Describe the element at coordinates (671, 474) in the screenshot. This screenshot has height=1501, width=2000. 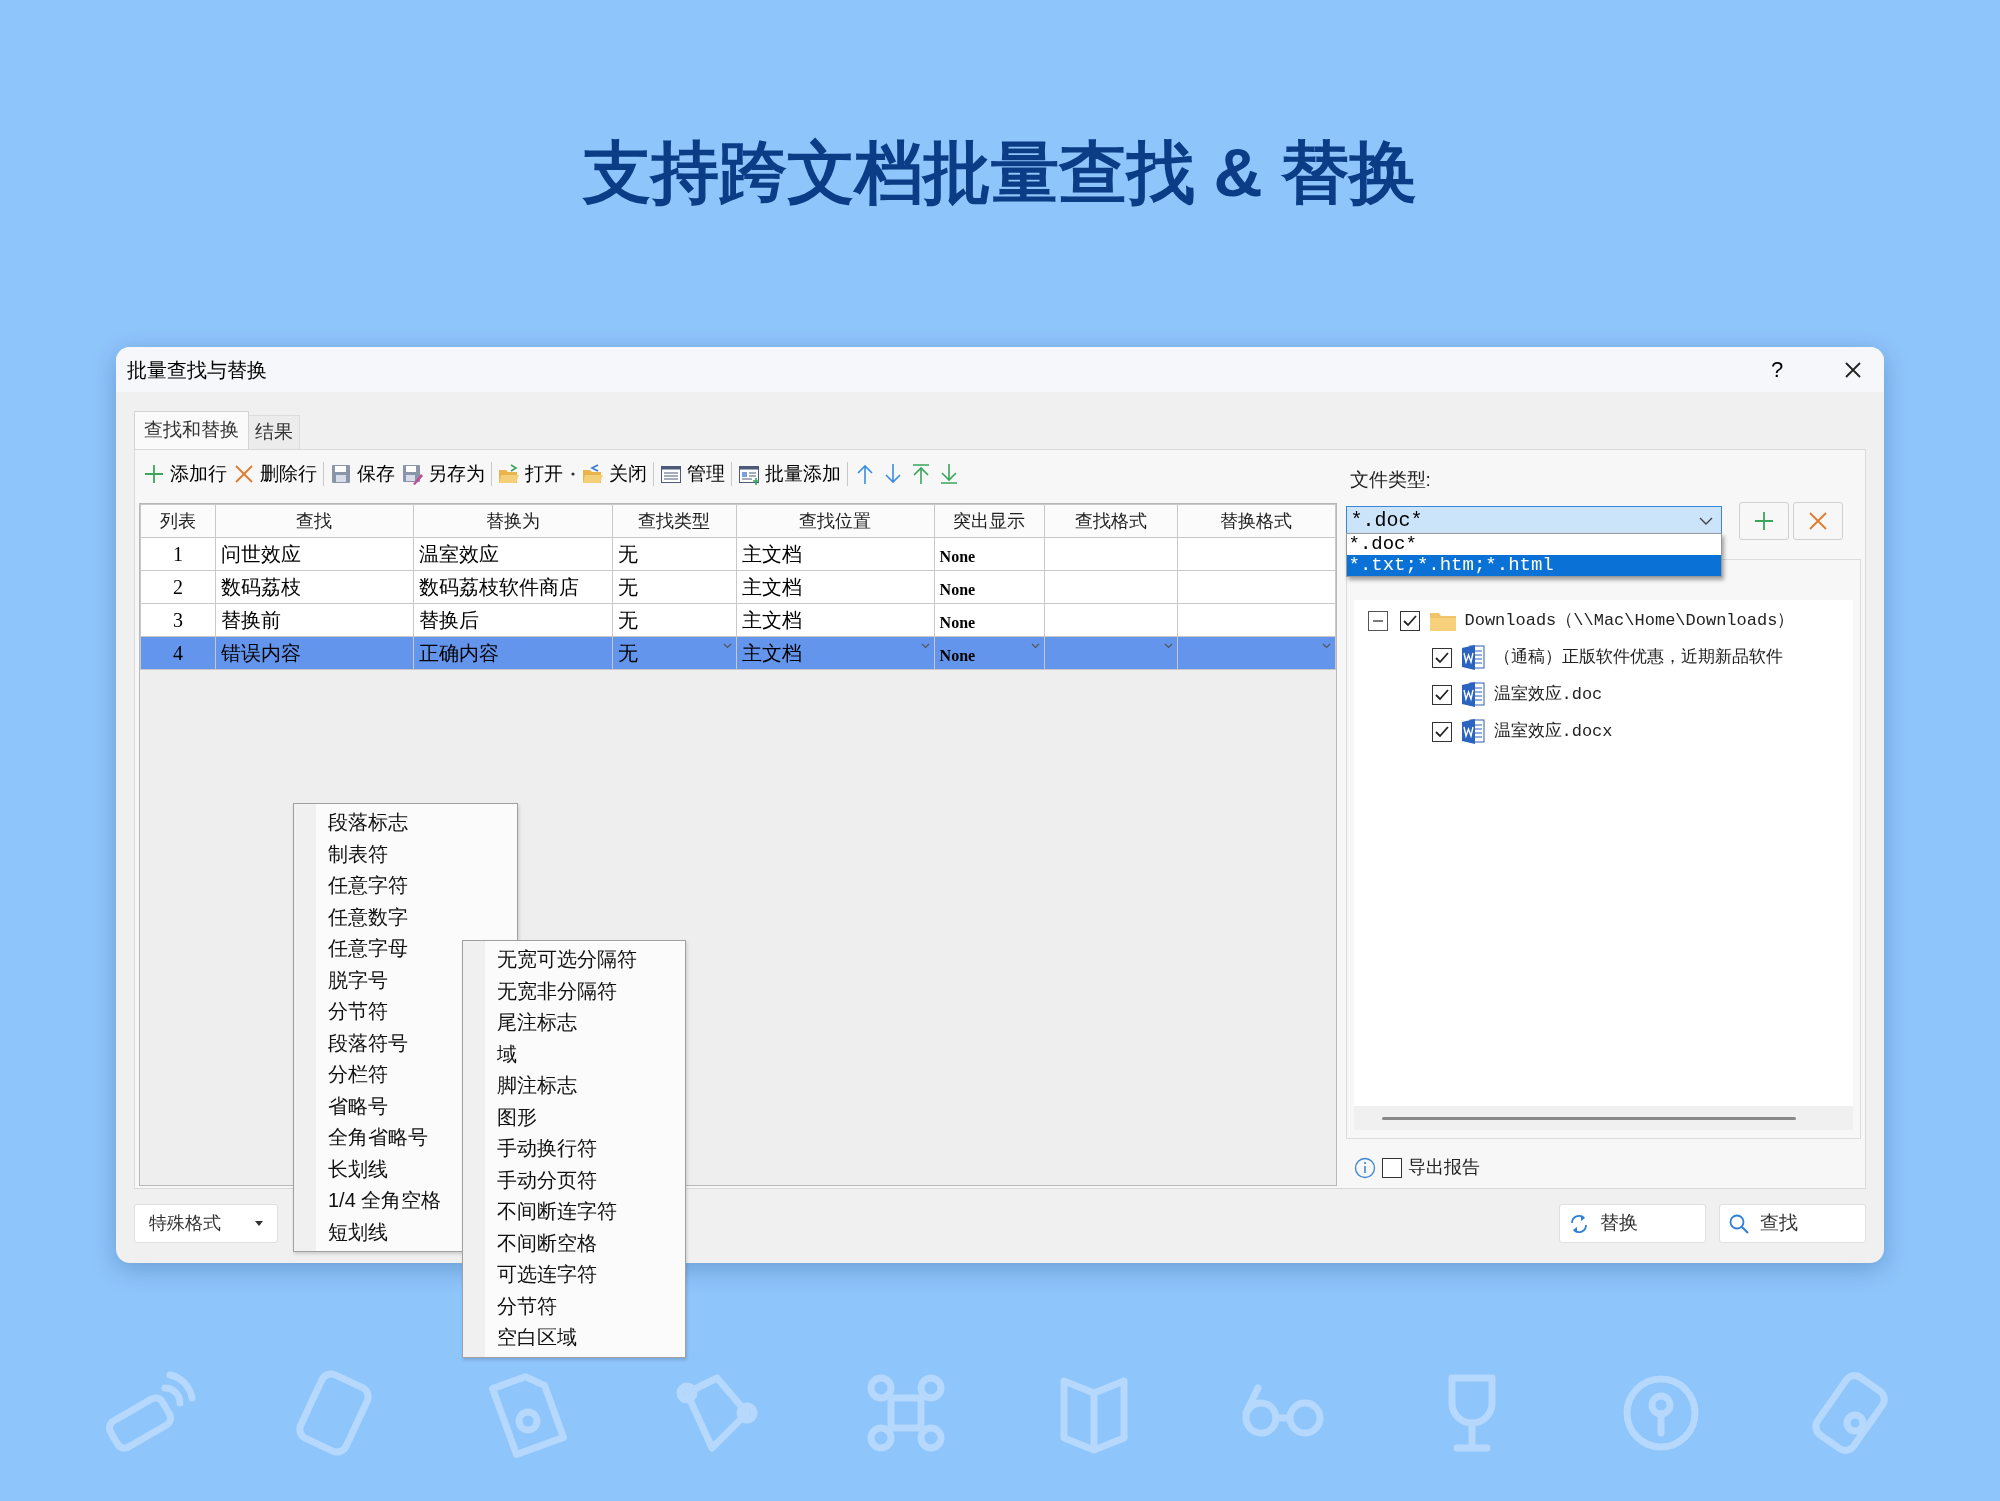
I see `list-window-icon` at that location.